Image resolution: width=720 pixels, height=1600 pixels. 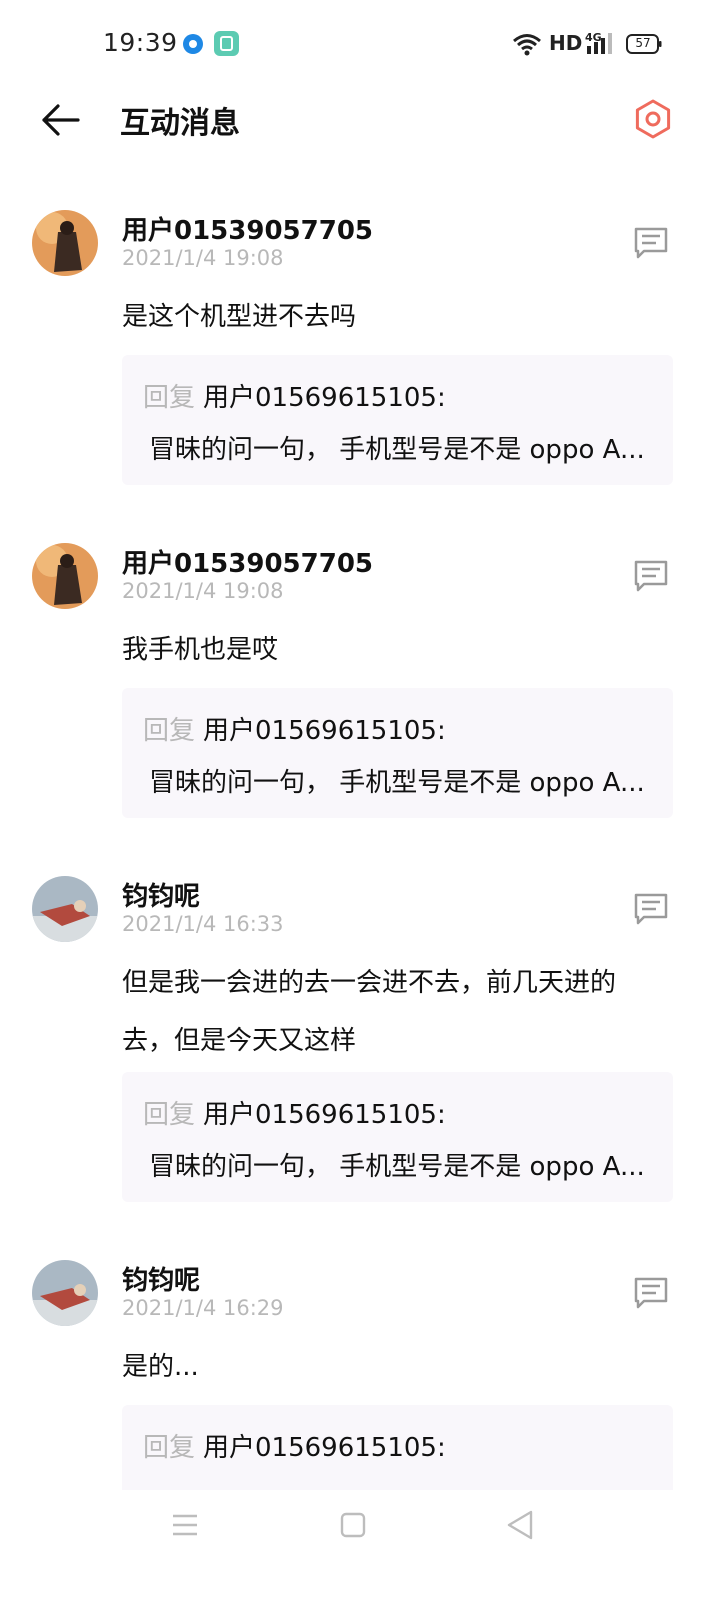 I want to click on status-time: 19:39, so click(x=140, y=42).